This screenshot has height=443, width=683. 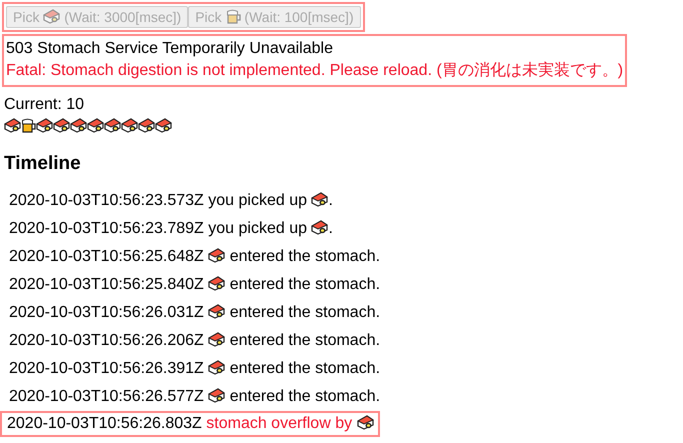 I want to click on error-message: Fatal: Stomach digestion is not implemented. Please reload. (胃の消化は未実装です。), so click(x=315, y=70).